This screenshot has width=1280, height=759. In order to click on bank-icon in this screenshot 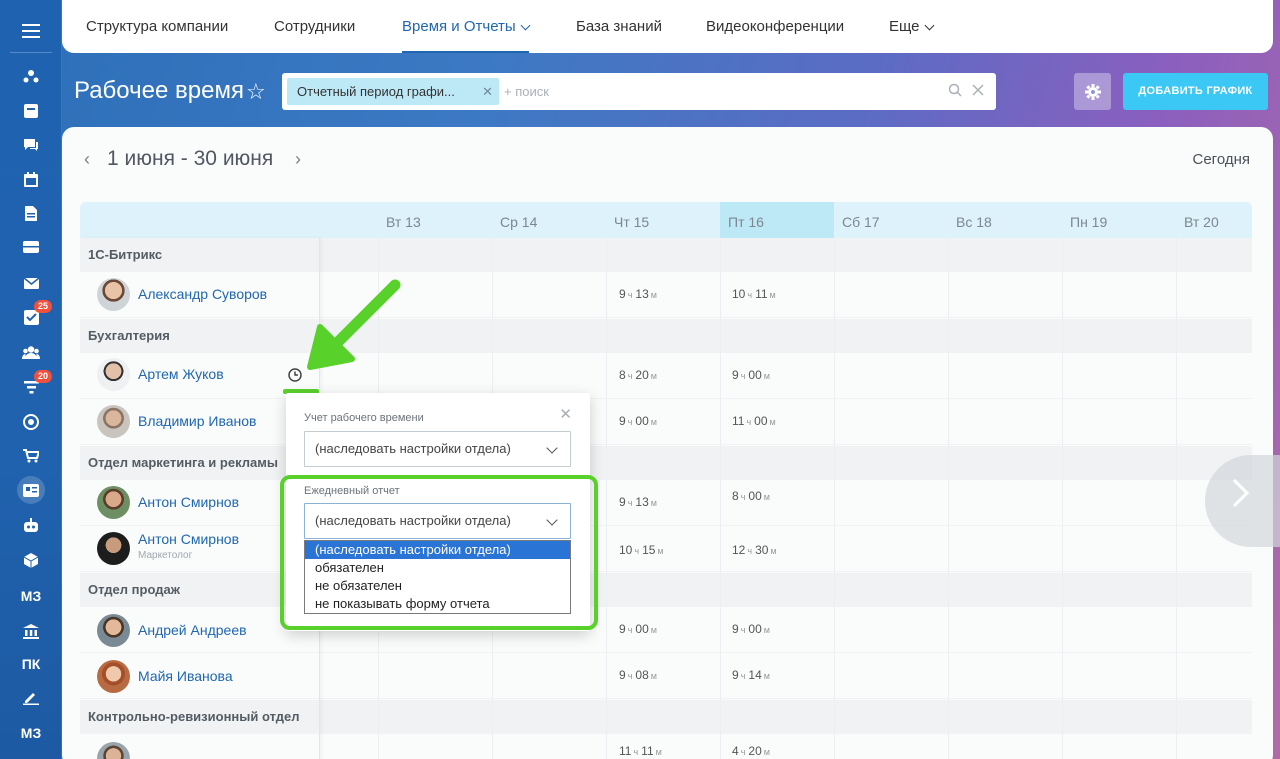, I will do `click(31, 631)`.